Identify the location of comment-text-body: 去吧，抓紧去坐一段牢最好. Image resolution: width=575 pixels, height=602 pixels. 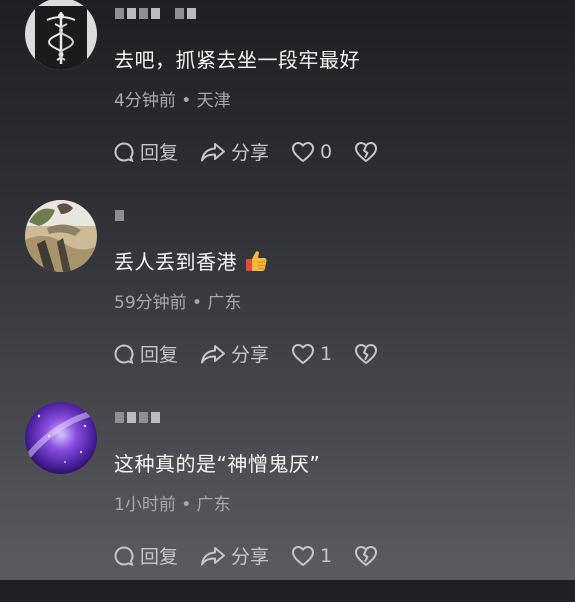
(237, 60).